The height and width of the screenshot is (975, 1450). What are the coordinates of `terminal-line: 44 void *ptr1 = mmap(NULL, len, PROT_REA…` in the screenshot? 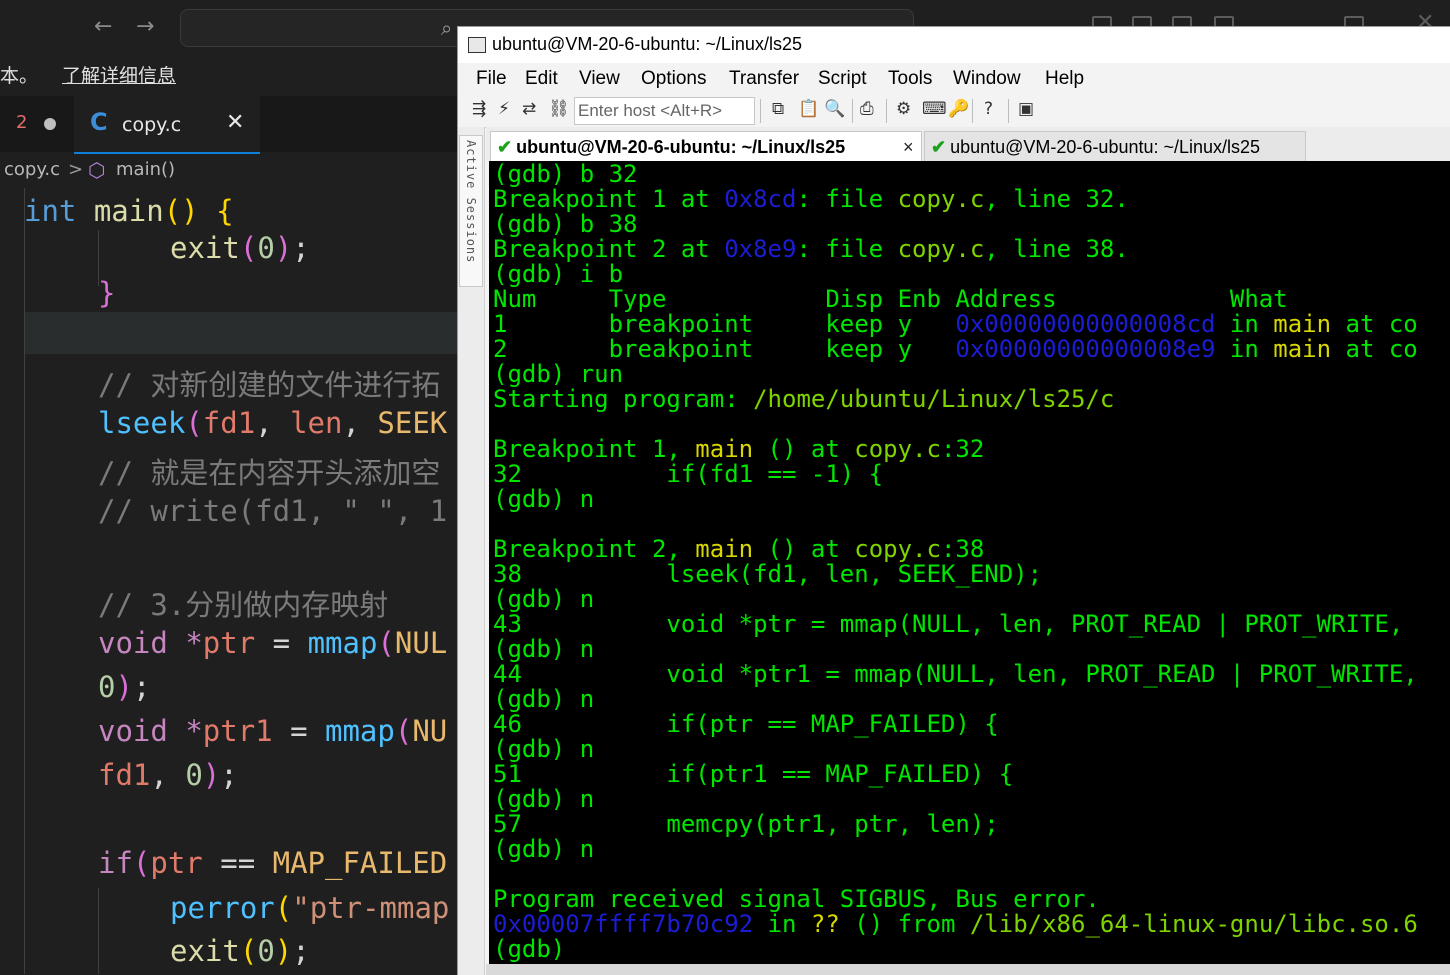 It's located at (955, 674).